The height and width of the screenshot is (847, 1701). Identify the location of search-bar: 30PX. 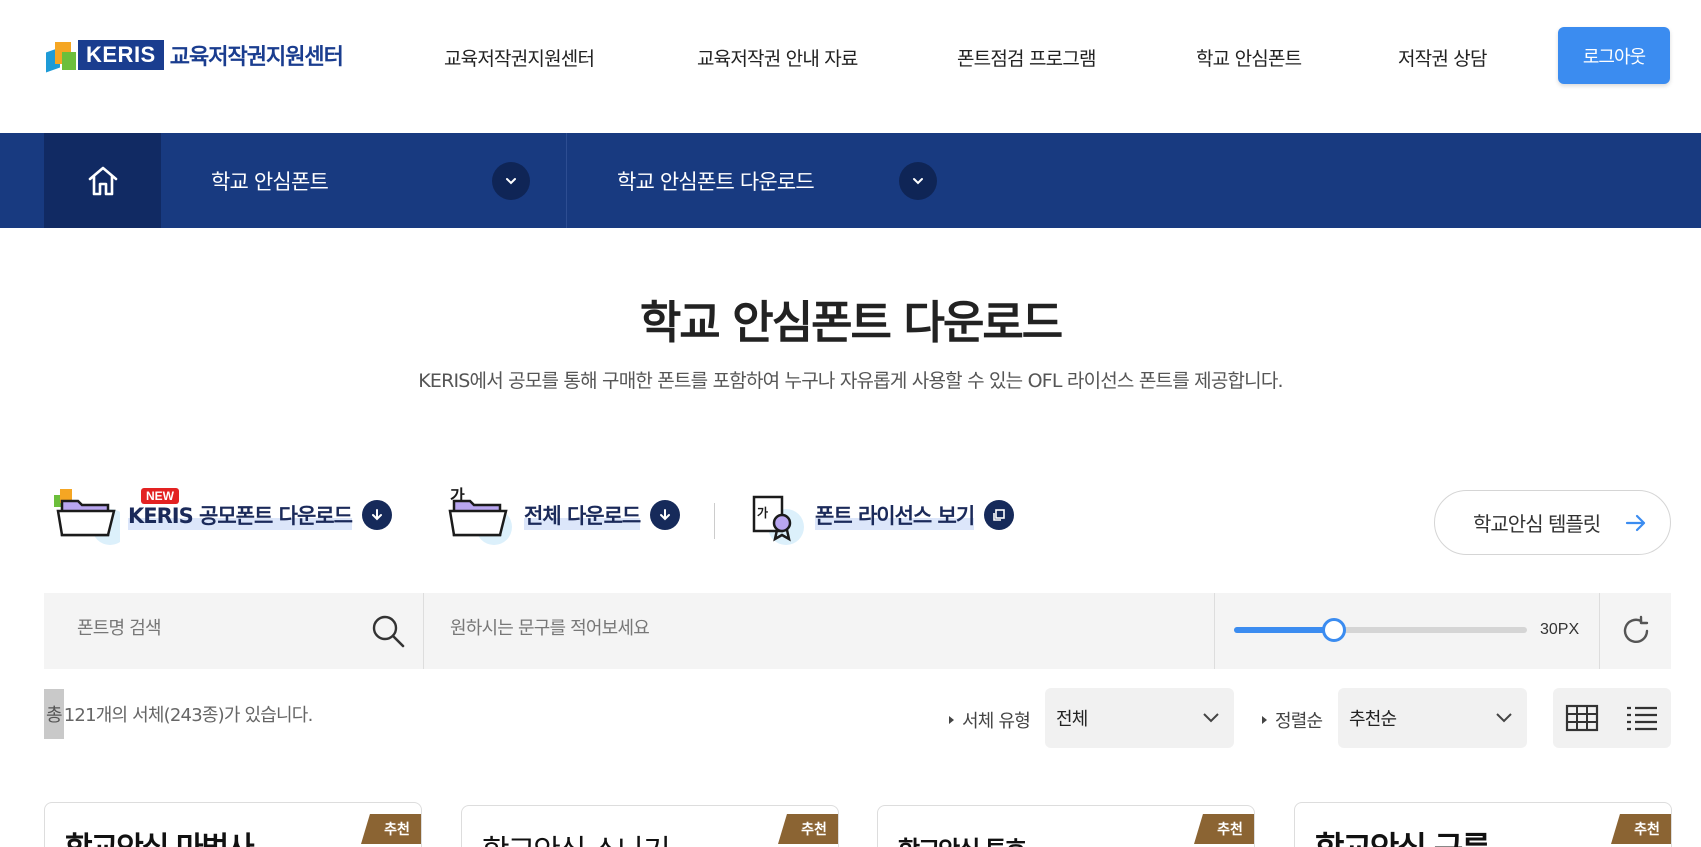
(857, 631).